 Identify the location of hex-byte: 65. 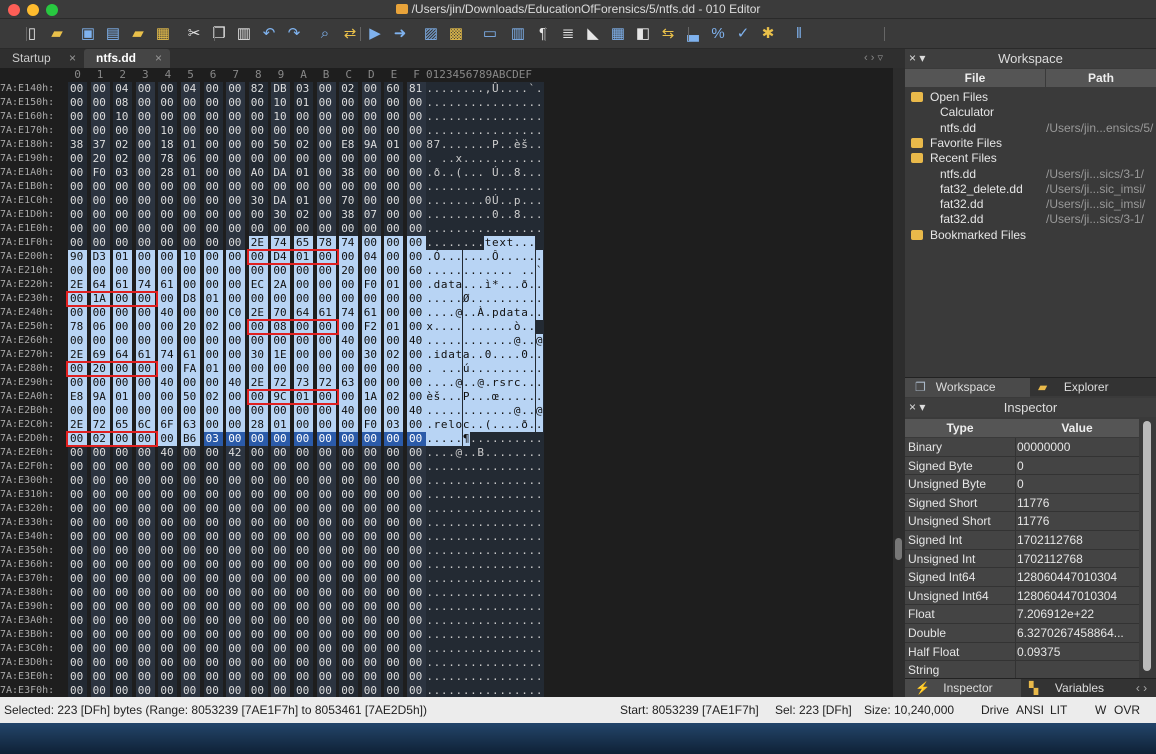
(123, 425).